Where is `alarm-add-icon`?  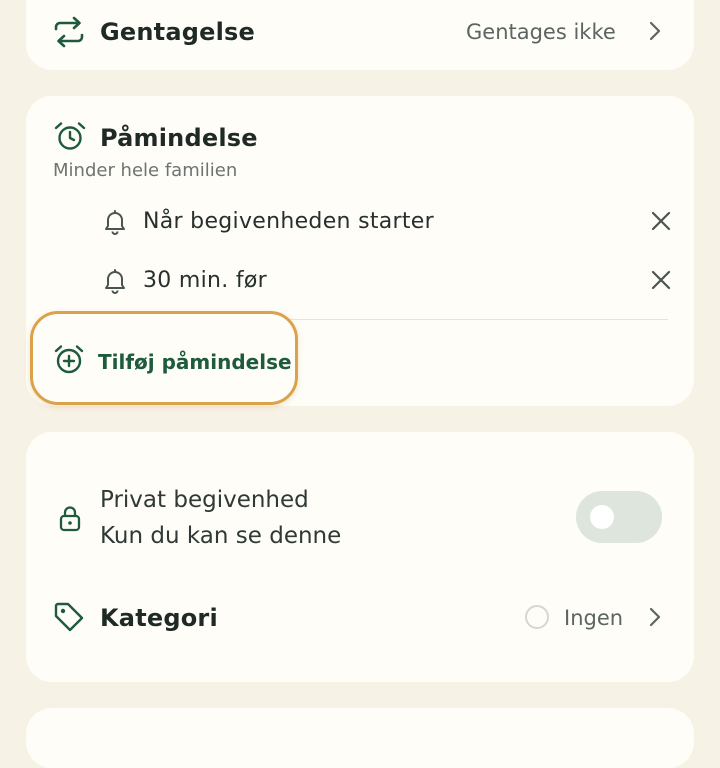
alarm-add-icon is located at coordinates (69, 359).